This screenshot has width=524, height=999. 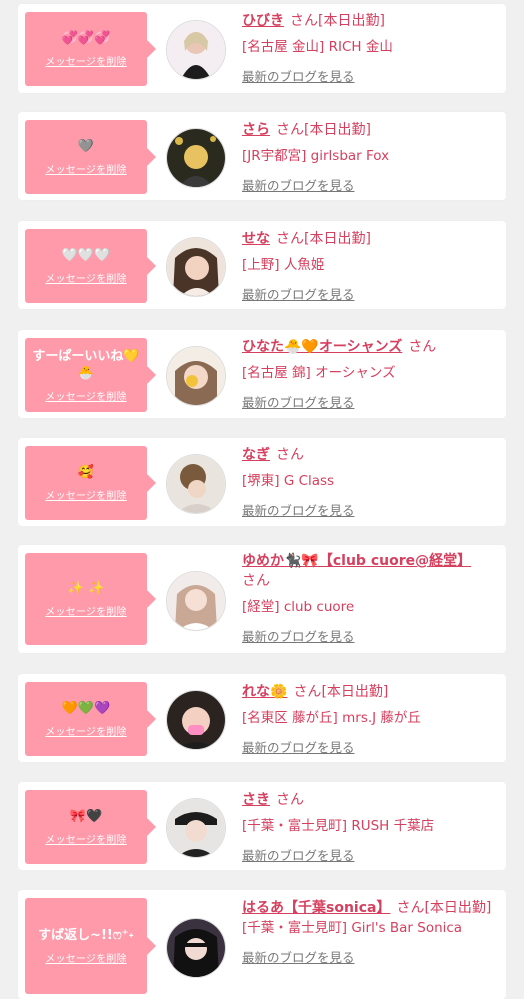 What do you see at coordinates (319, 373) in the screenshot?
I see `shop-name: [名古屋 錦] オーシャンズ` at bounding box center [319, 373].